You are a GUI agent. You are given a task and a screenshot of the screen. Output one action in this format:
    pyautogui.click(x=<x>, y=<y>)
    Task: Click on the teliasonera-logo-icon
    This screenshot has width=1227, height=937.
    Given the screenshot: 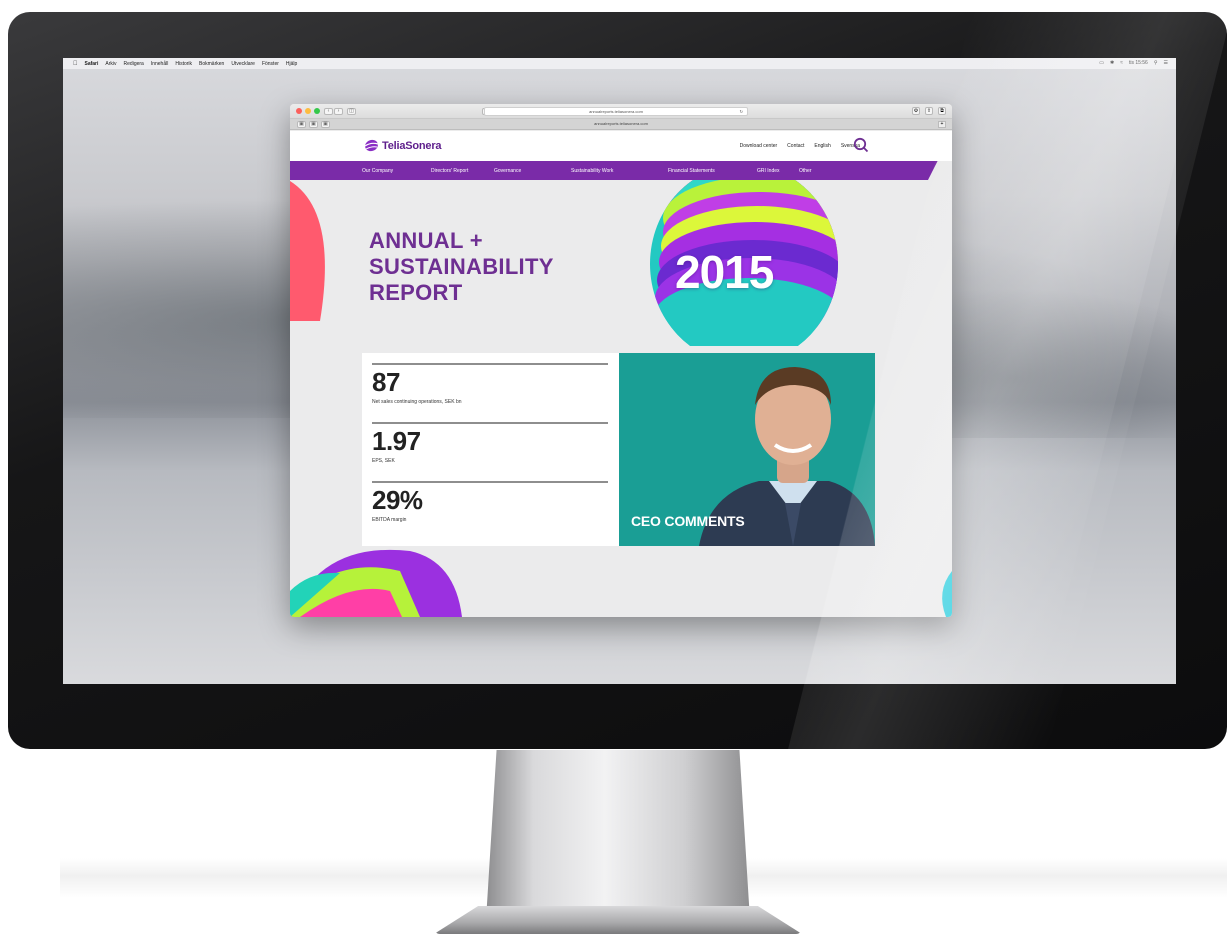 What is the action you would take?
    pyautogui.click(x=371, y=145)
    